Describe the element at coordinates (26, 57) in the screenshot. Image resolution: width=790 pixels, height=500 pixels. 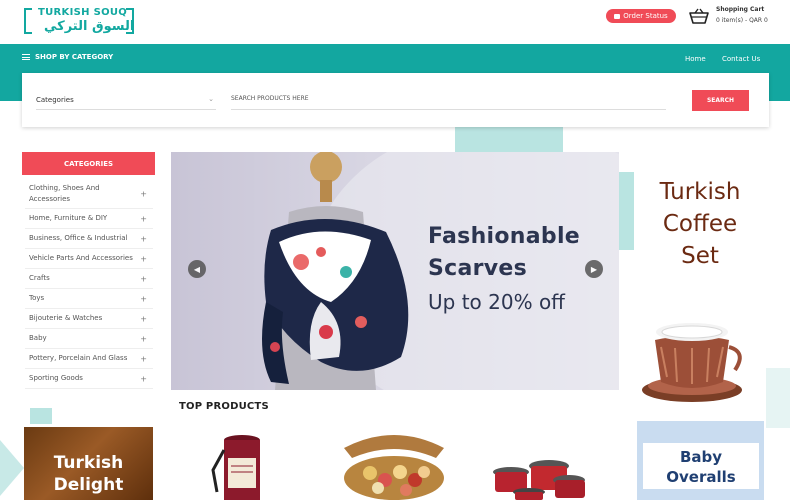
I see `menu-icon` at that location.